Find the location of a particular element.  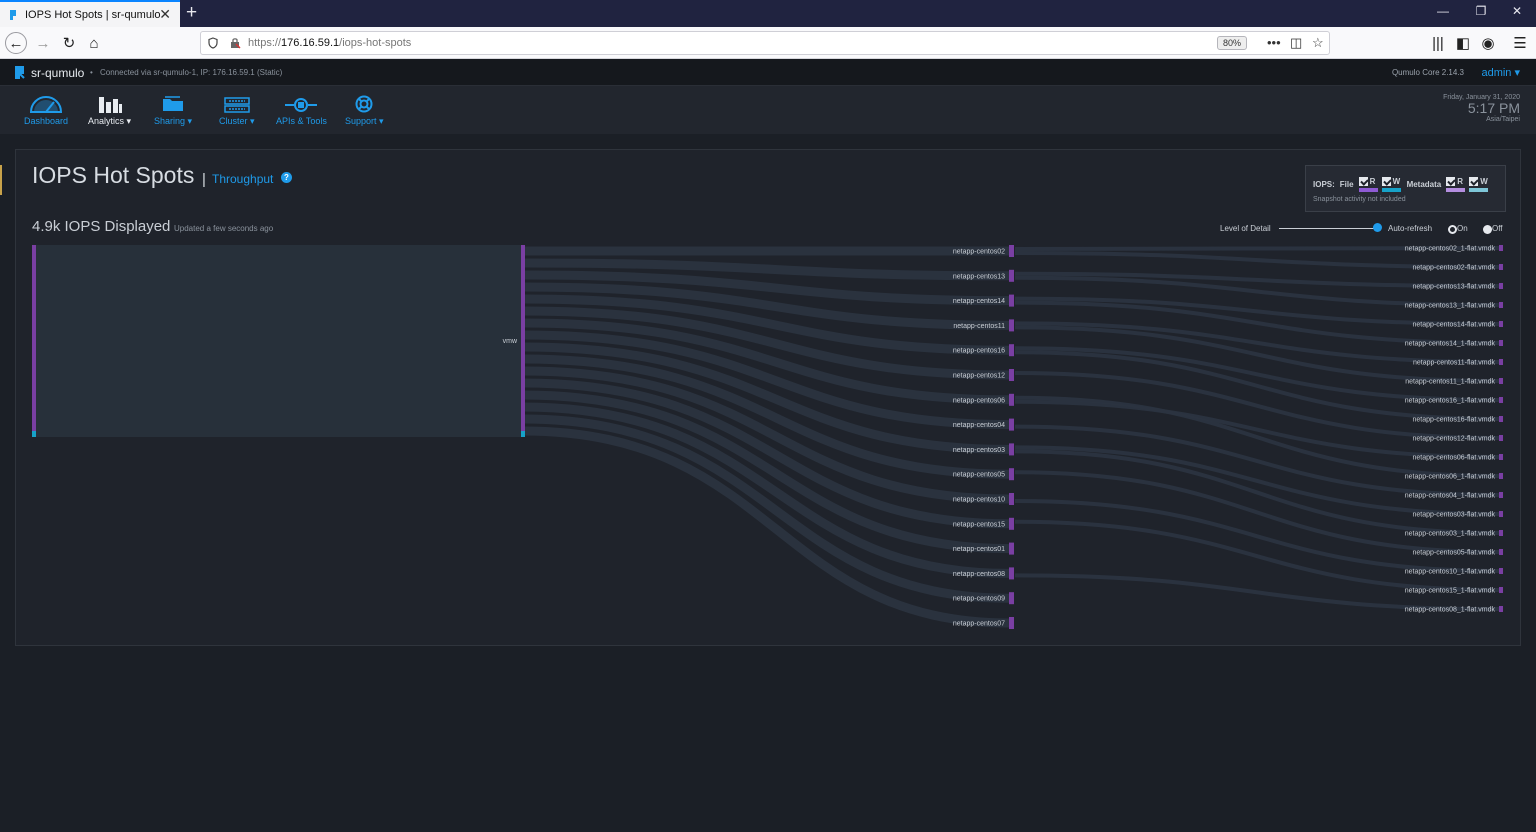

zoom-badge: 80% is located at coordinates (1232, 43).